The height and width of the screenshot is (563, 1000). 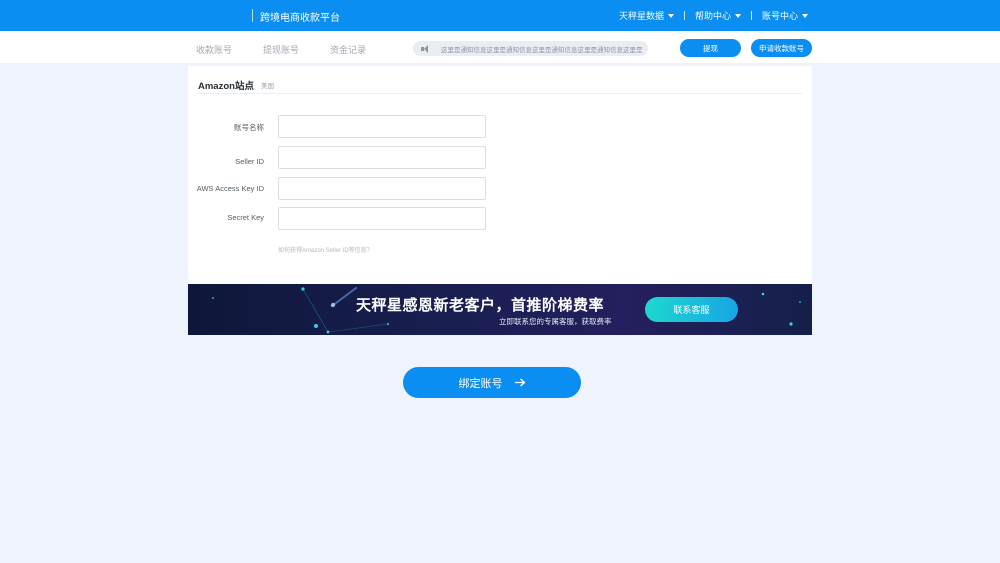 What do you see at coordinates (382, 157) in the screenshot?
I see `seller-id-input` at bounding box center [382, 157].